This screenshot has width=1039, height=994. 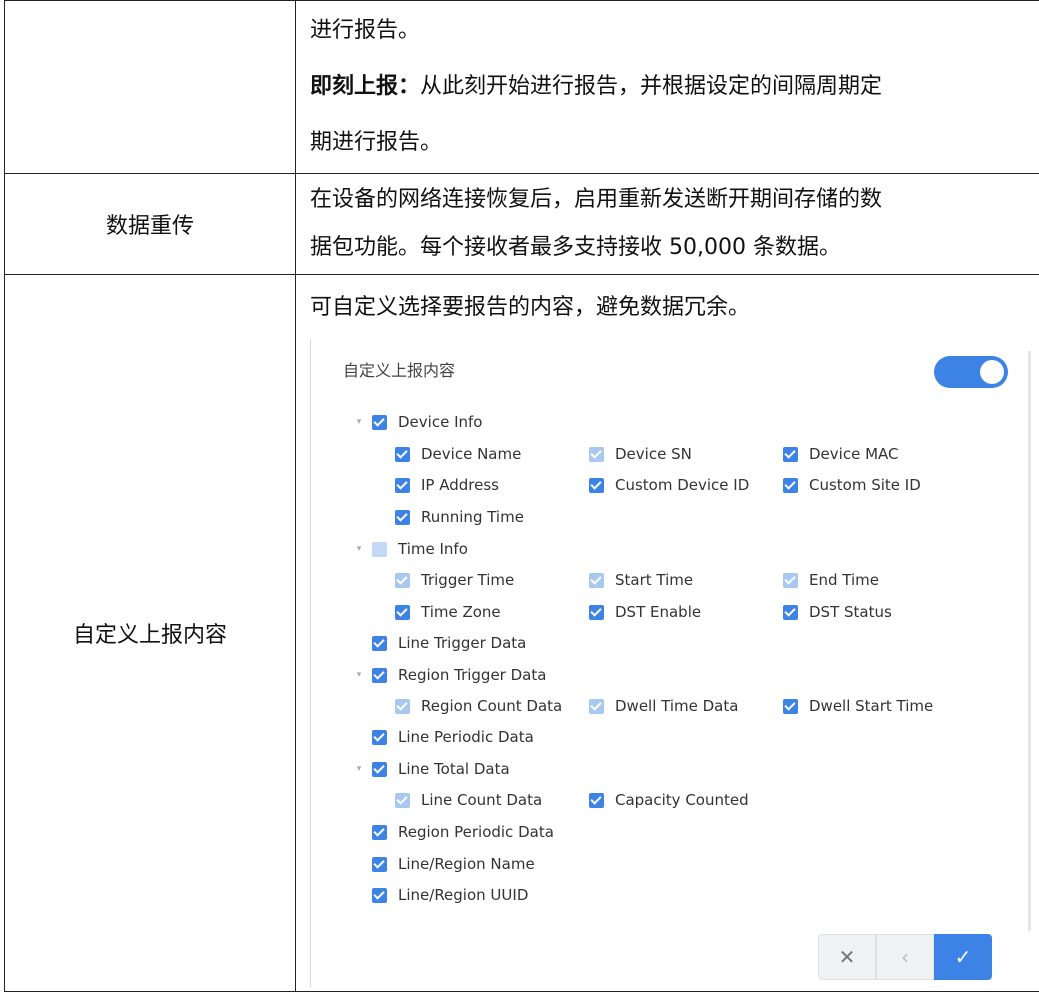 I want to click on checkbox-label: Dwell Time Data, so click(x=677, y=706).